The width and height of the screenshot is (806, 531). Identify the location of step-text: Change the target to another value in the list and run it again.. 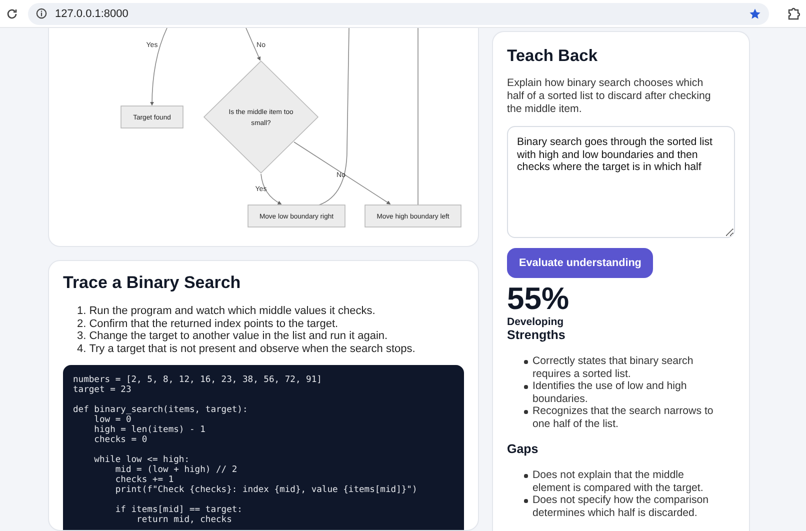
(238, 336).